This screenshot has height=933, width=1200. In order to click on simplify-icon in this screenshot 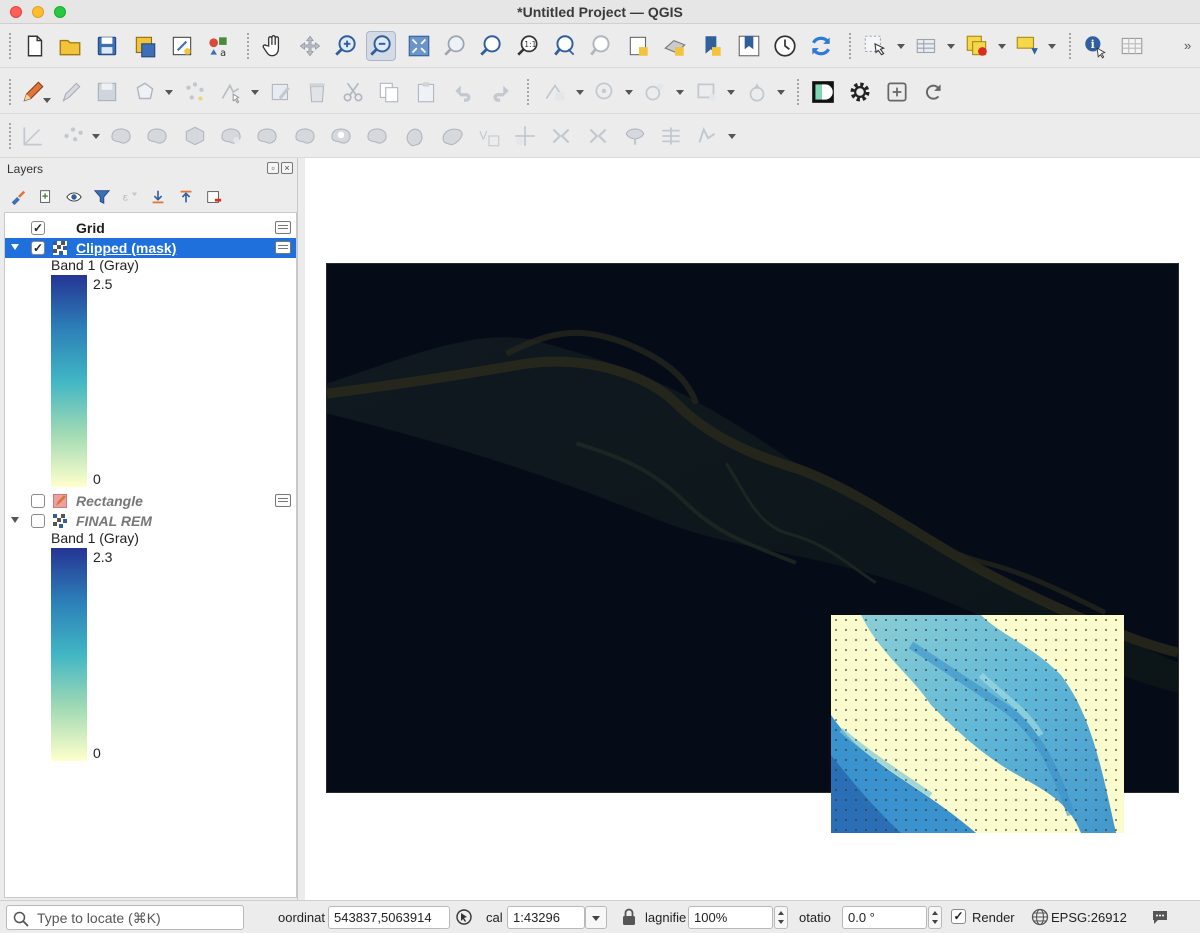, I will do `click(305, 136)`.